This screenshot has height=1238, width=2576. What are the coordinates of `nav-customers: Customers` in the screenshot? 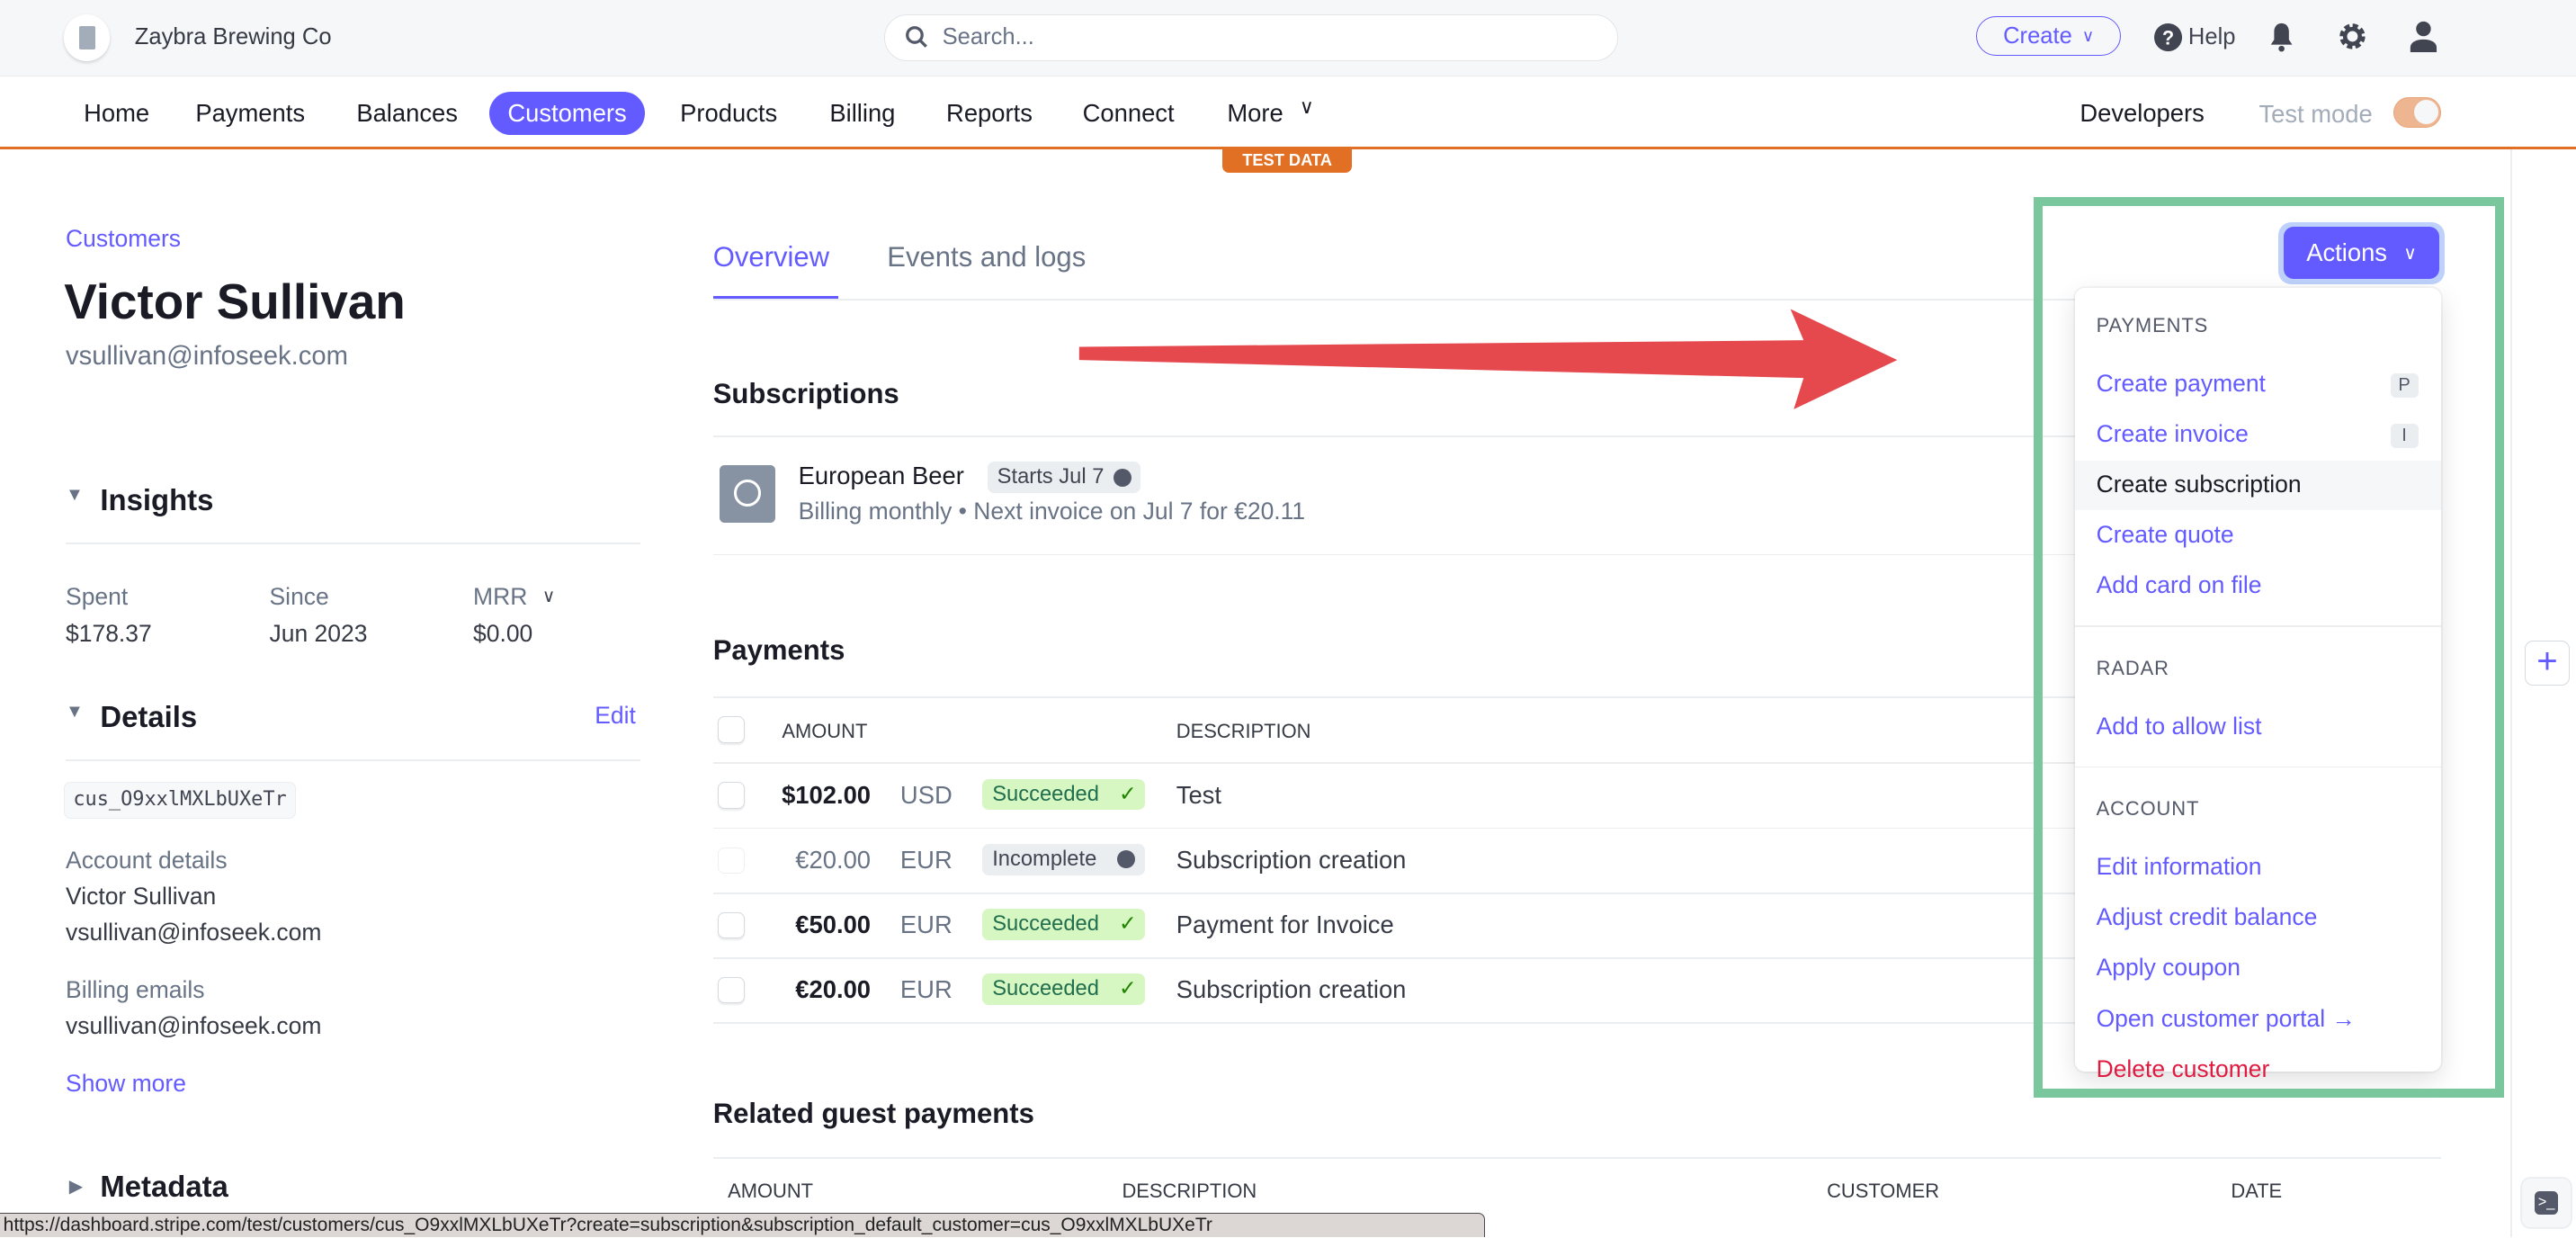 It's located at (567, 113).